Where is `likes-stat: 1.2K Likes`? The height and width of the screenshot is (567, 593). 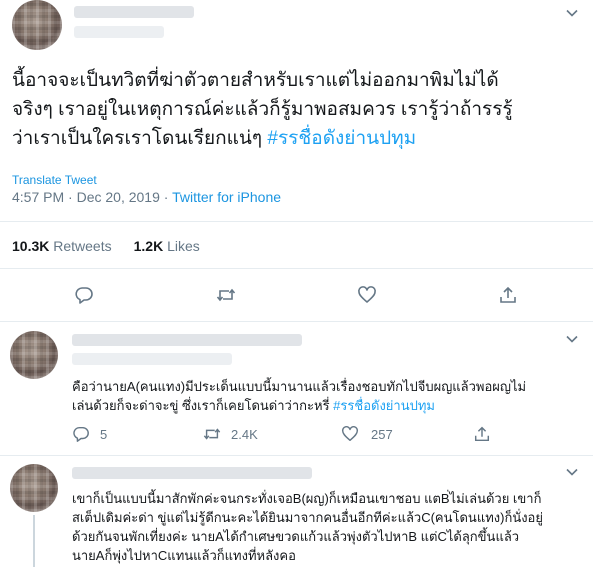
likes-stat: 1.2K Likes is located at coordinates (167, 246).